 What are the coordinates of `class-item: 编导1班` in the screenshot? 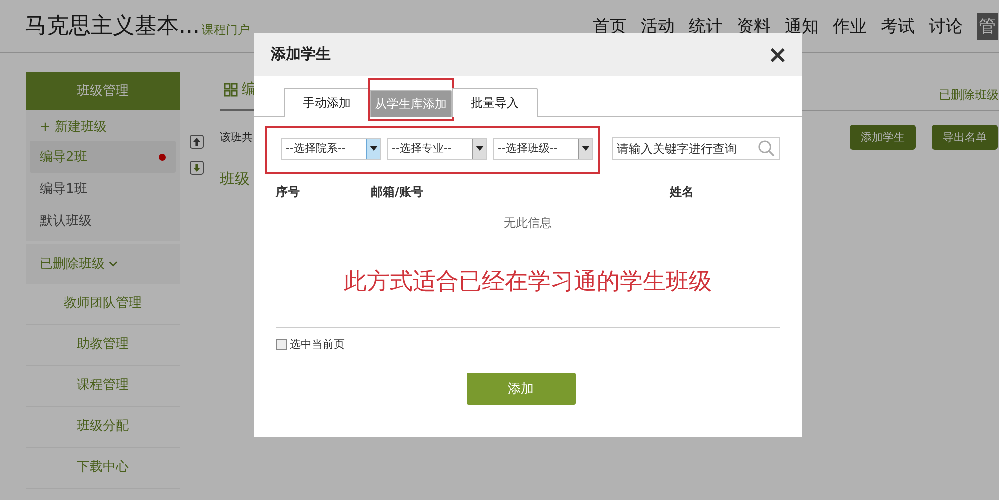 It's located at (103, 189).